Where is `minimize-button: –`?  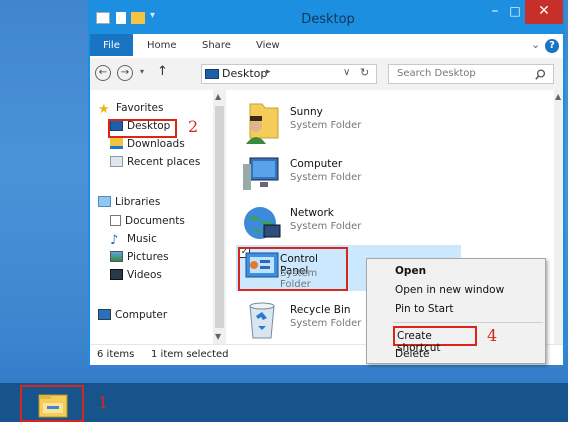
minimize-button: – is located at coordinates (495, 12).